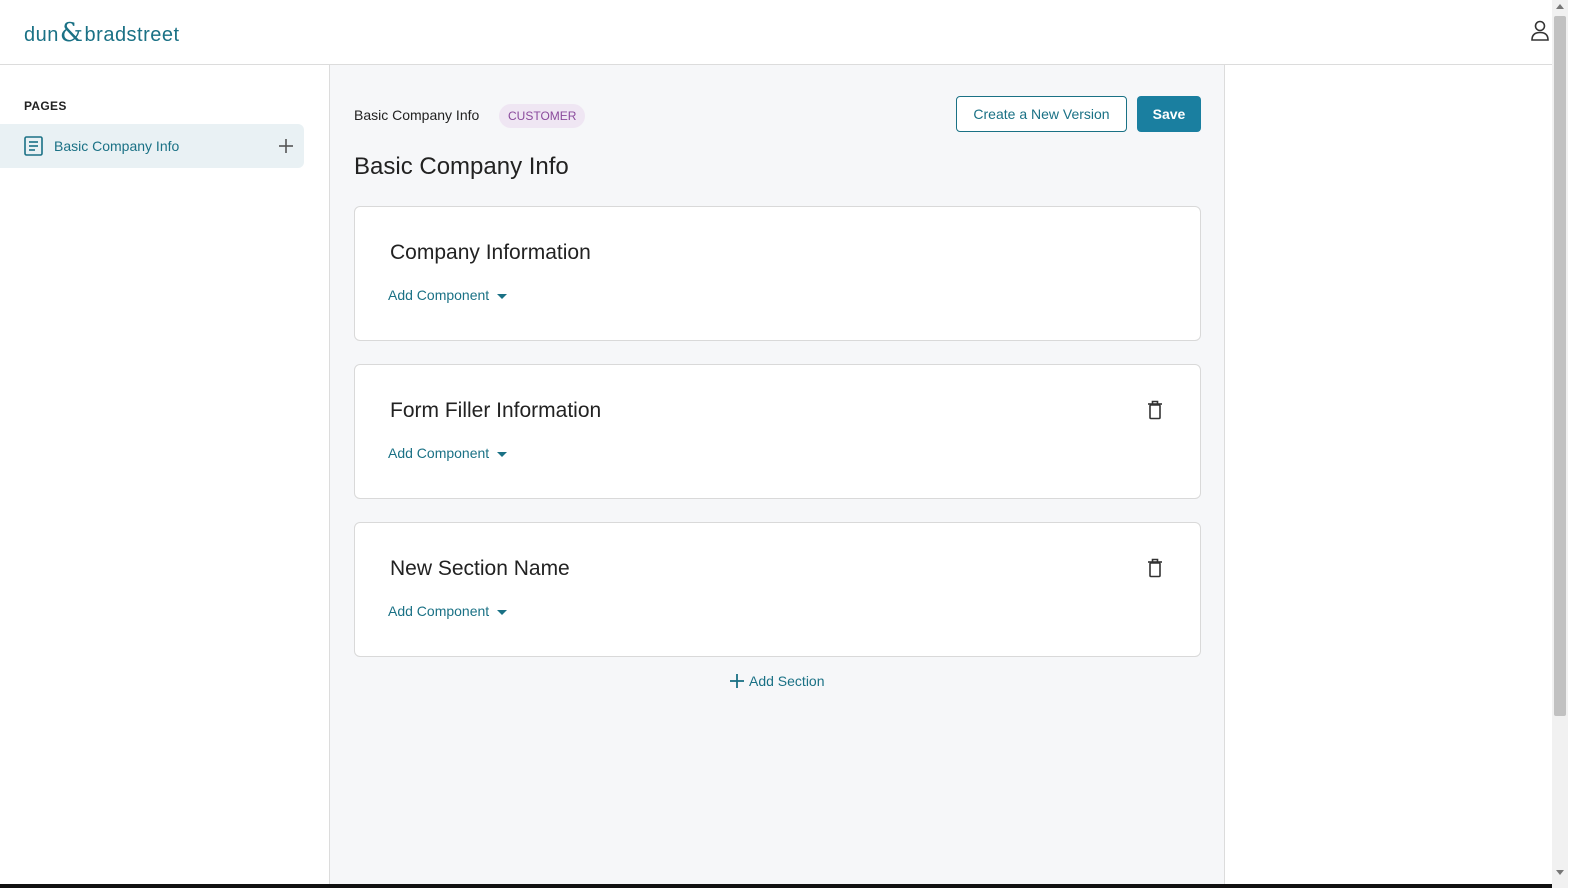  I want to click on scroll-up-arrow-icon, so click(1560, 6).